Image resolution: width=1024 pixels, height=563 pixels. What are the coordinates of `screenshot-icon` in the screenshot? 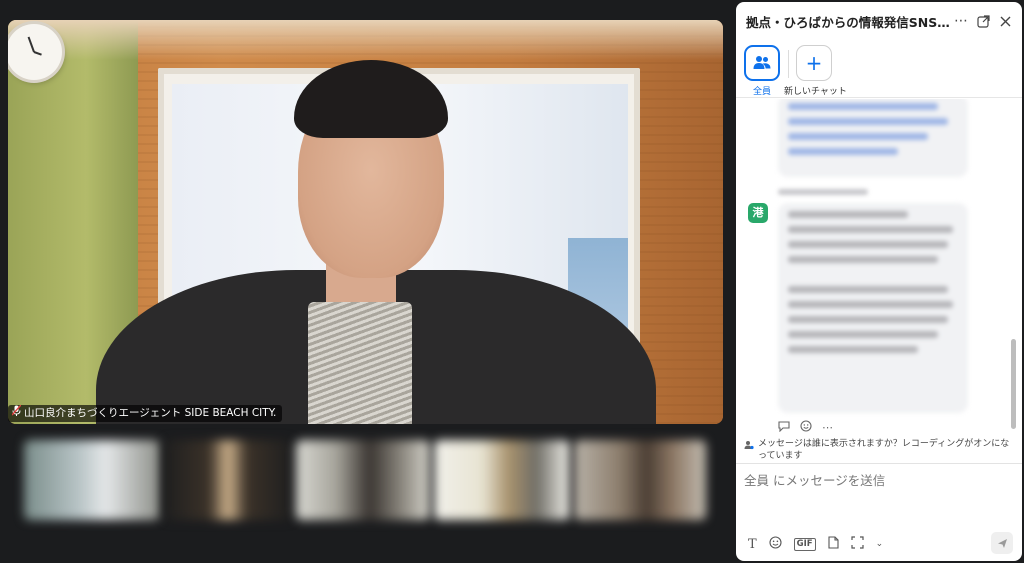 It's located at (857, 544).